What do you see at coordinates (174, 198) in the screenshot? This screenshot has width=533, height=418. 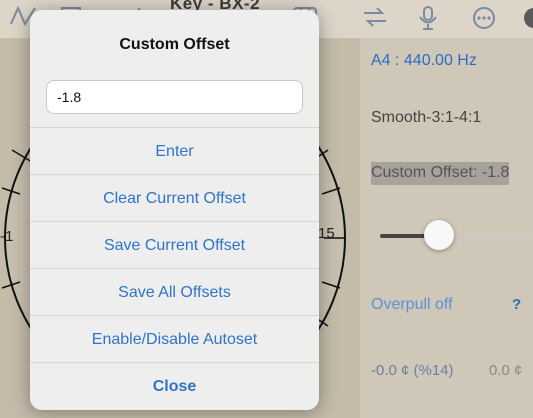 I see `clear-current-offset-button: Clear Current Offset` at bounding box center [174, 198].